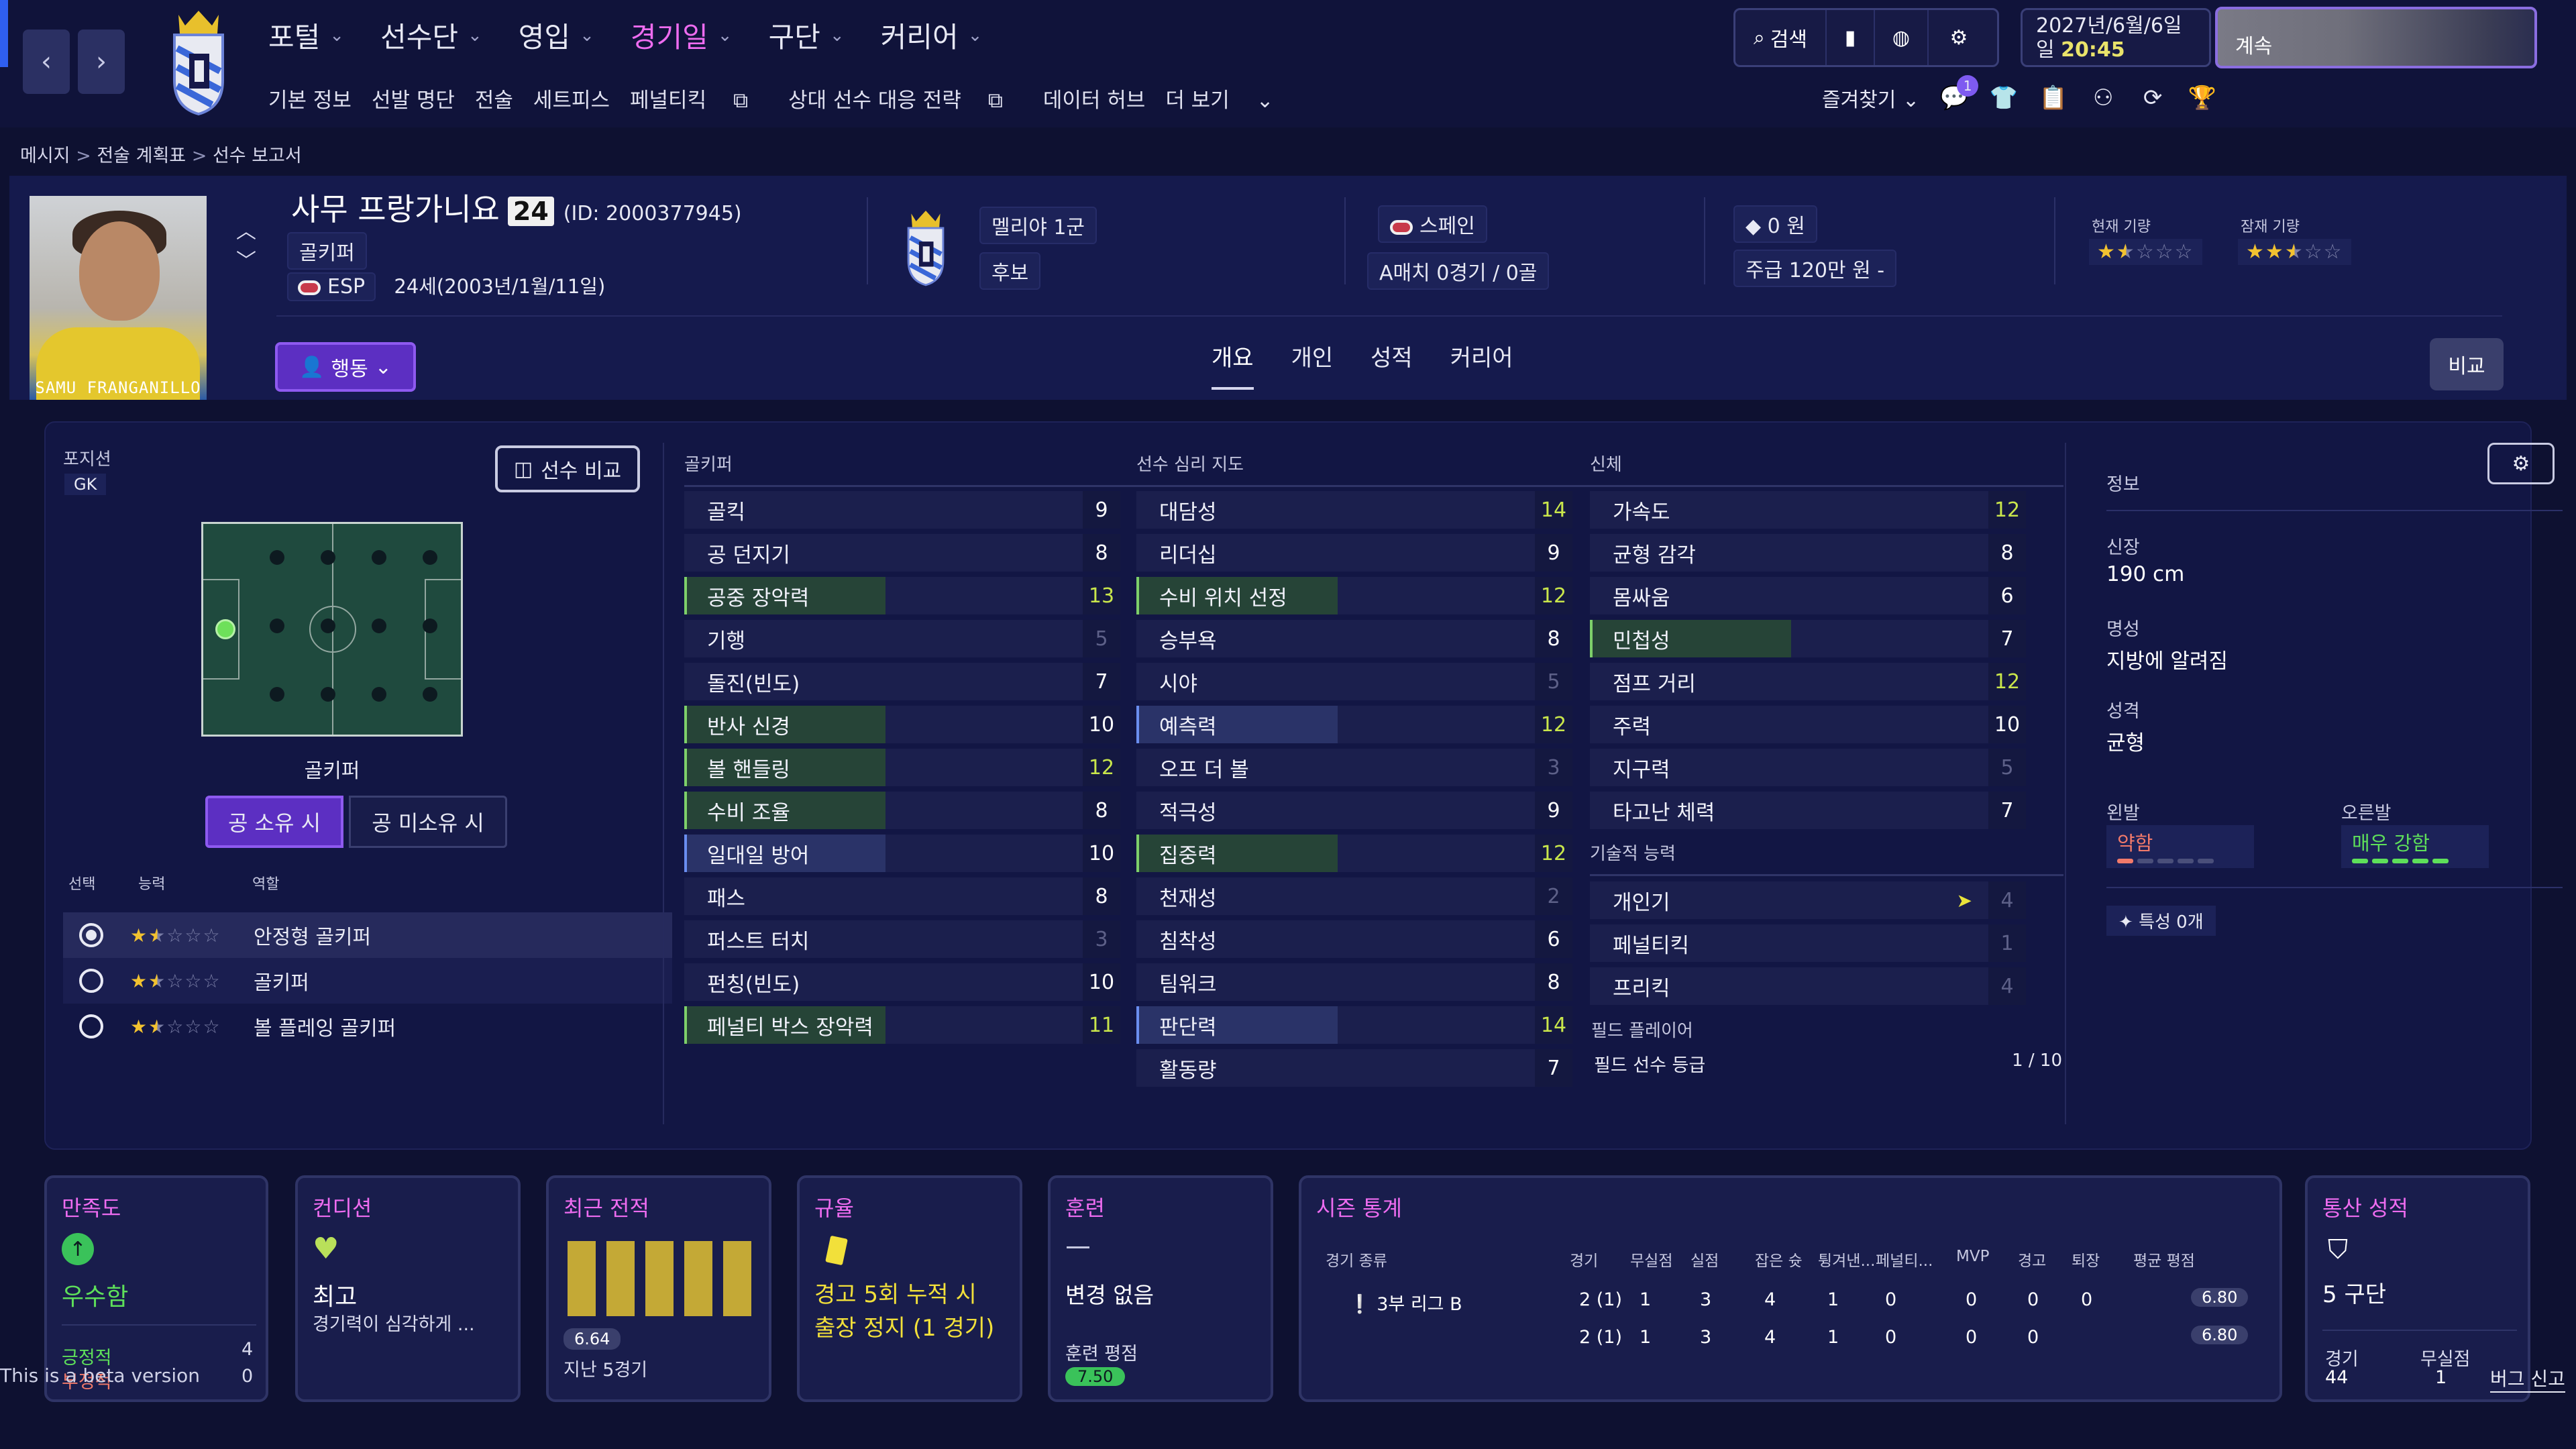  What do you see at coordinates (905, 98) in the screenshot?
I see `submenu-opposition: 상대 선수 대응 전략 ⧉` at bounding box center [905, 98].